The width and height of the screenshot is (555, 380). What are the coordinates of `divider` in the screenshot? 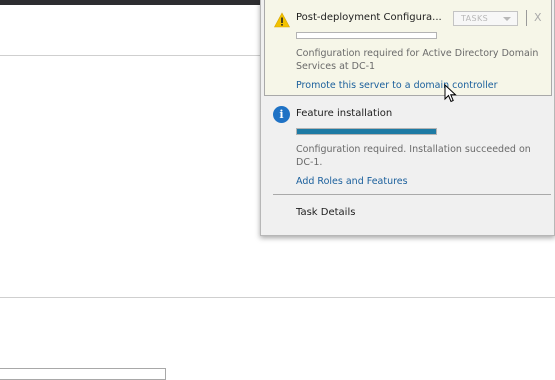 It's located at (412, 194).